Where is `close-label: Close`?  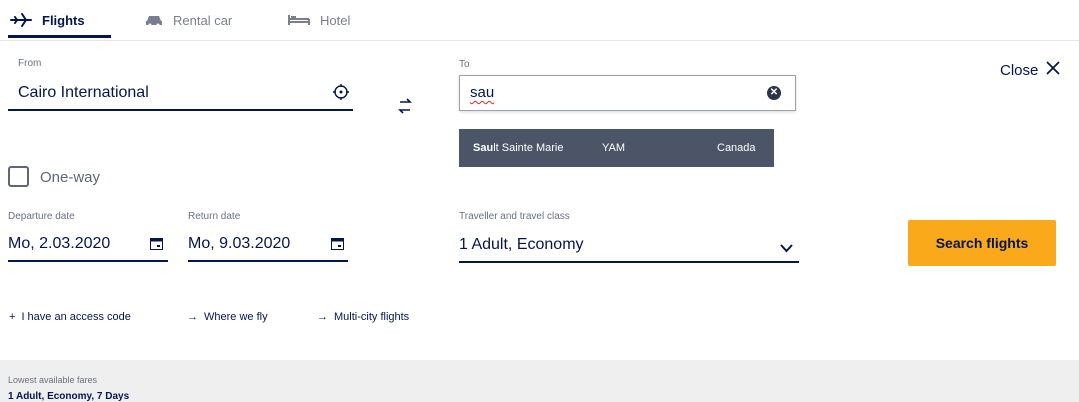
close-label: Close is located at coordinates (1019, 70).